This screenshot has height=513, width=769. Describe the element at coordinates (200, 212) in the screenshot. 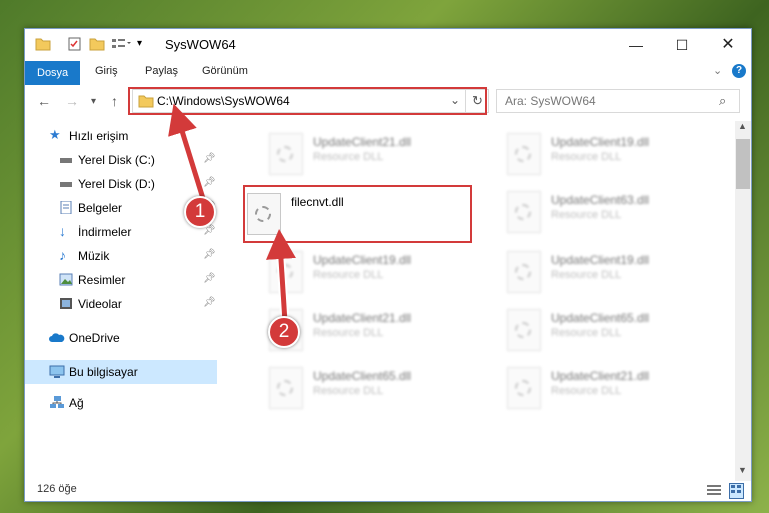

I see `annotation-badge-1: 1` at that location.